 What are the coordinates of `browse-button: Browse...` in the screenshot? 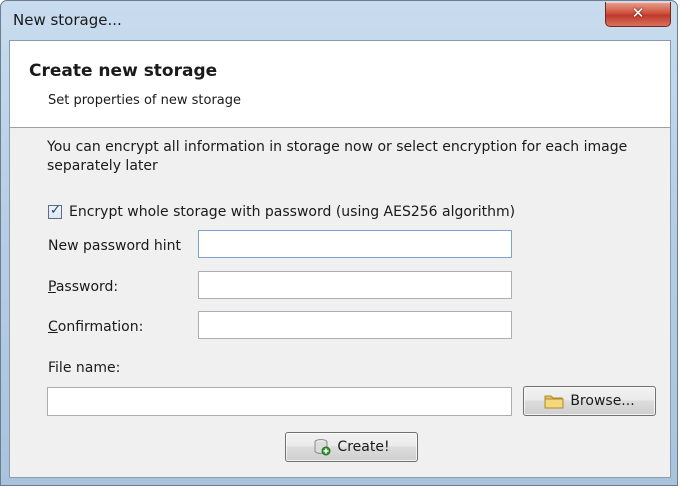 It's located at (589, 401).